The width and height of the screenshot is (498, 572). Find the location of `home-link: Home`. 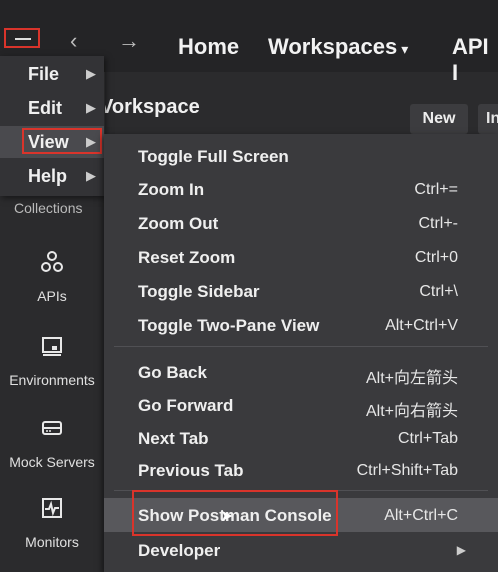

home-link: Home is located at coordinates (208, 47).